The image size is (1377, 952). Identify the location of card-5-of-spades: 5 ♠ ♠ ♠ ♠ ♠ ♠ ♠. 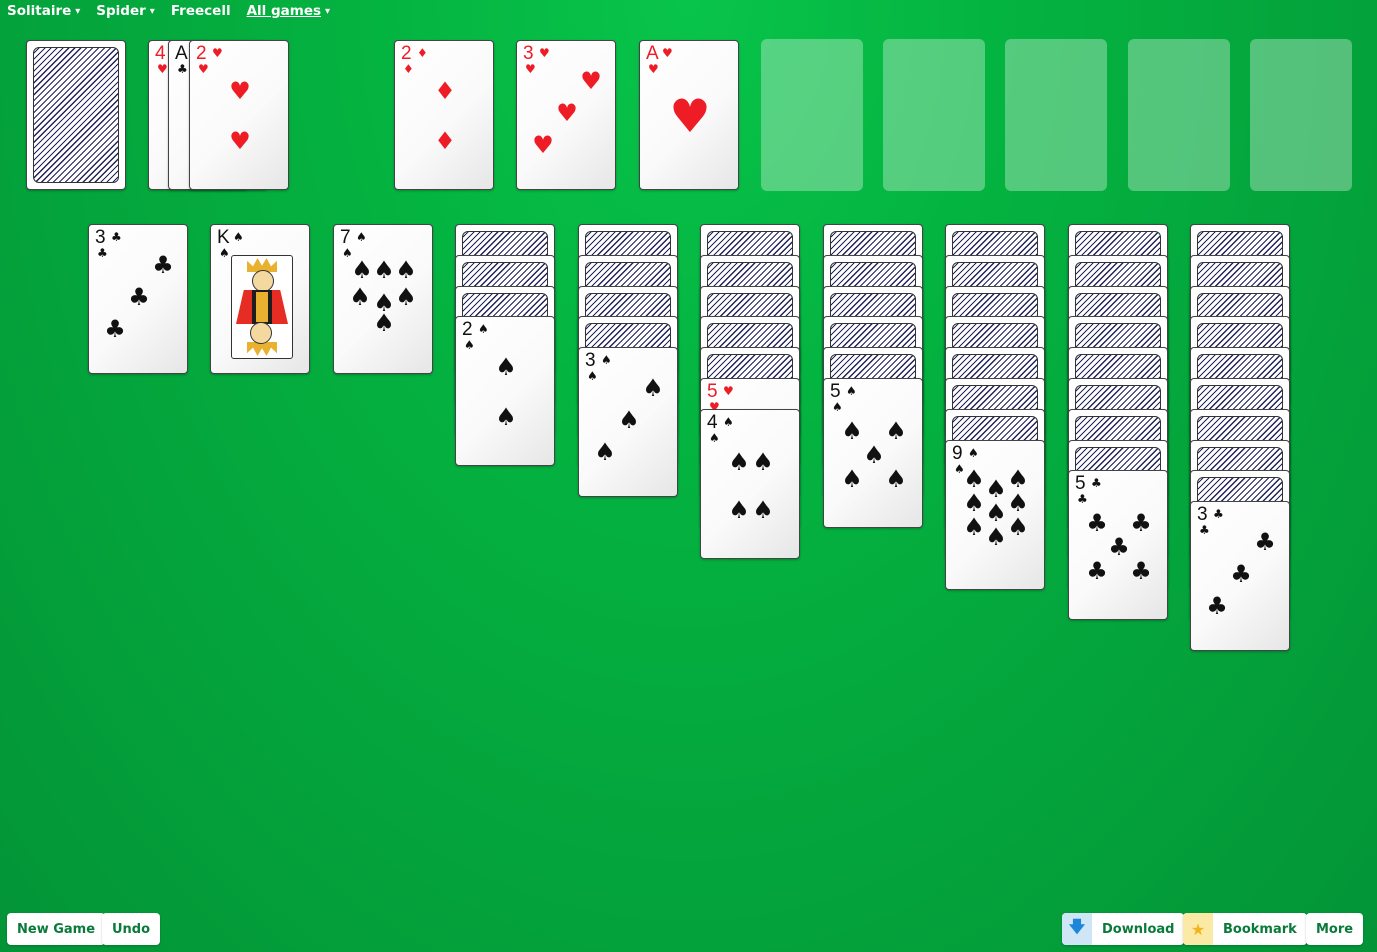
(873, 453).